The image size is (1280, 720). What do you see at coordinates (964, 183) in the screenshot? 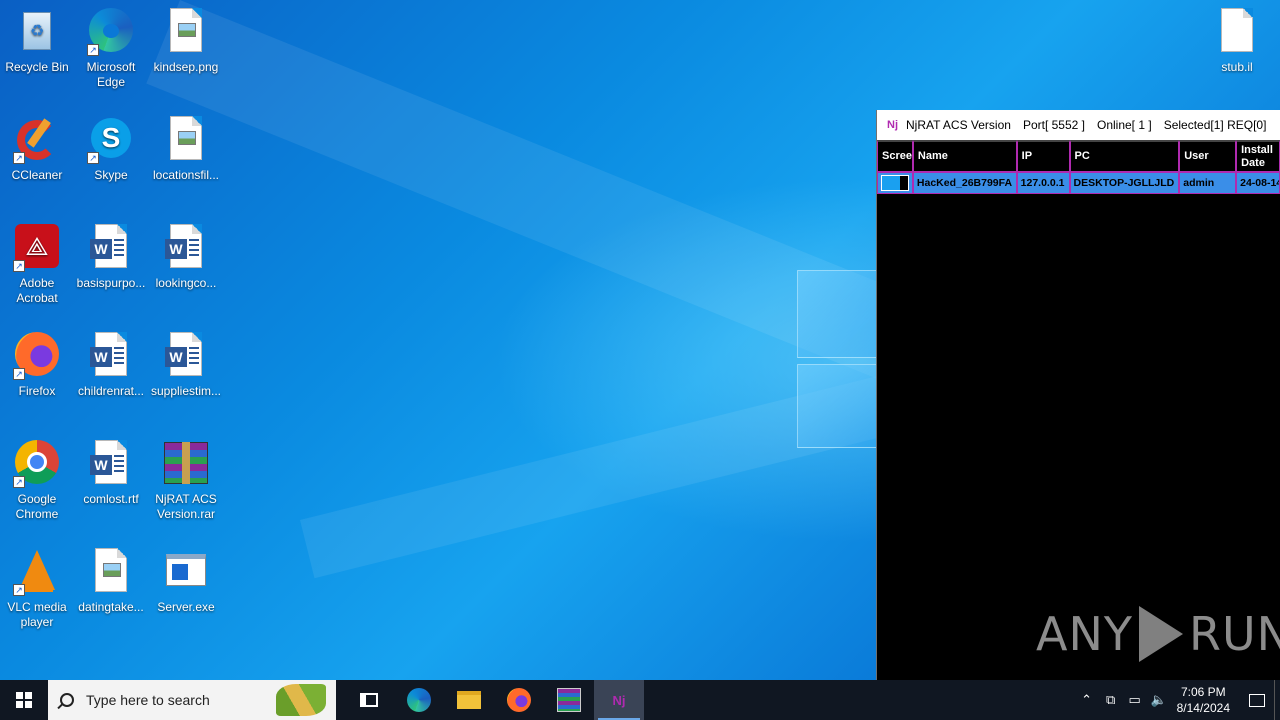
I see `cell-name: HacKed_26B799FA` at bounding box center [964, 183].